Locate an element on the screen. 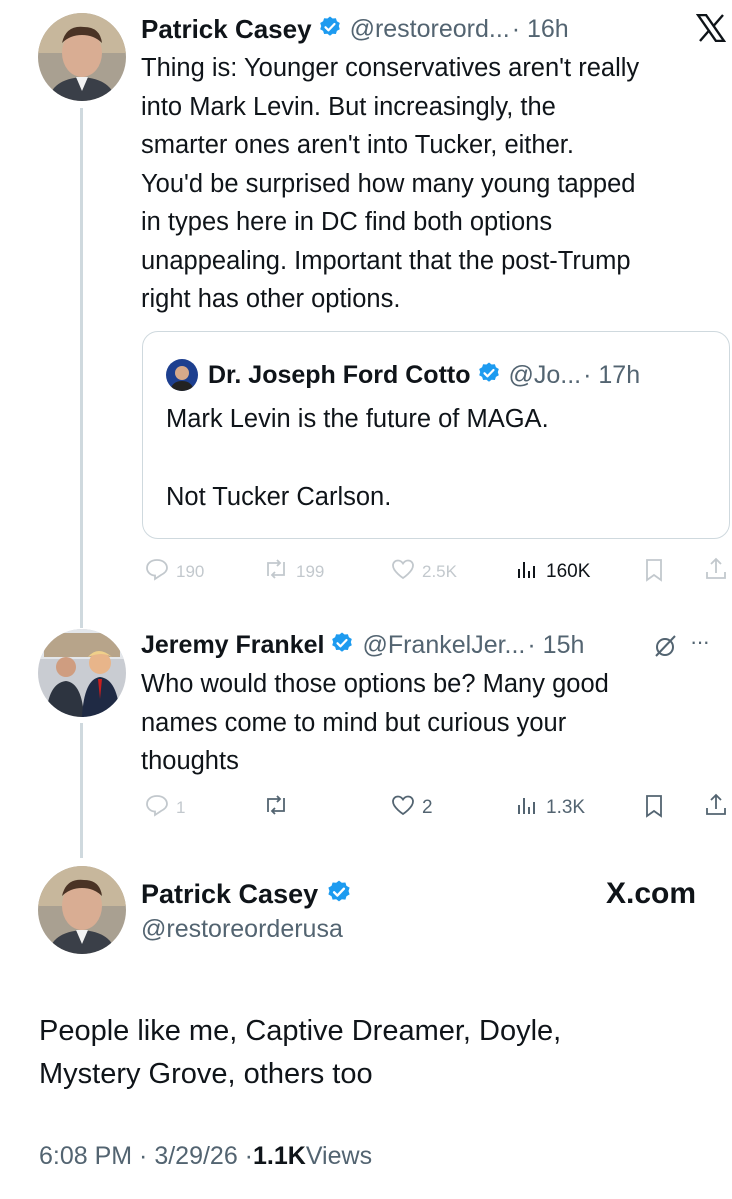 Image resolution: width=732 pixels, height=1199 pixels. tweet1-header: Patrick Casey @restoreord... · 16h is located at coordinates (355, 29).